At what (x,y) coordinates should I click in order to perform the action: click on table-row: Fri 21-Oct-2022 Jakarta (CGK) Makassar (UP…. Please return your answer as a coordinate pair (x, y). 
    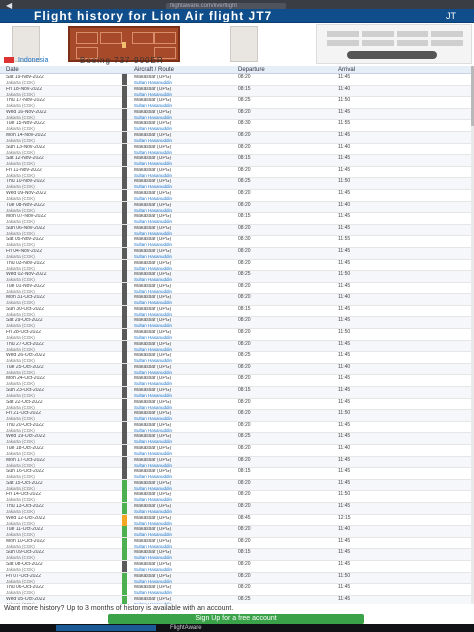
    Looking at the image, I should click on (237, 416).